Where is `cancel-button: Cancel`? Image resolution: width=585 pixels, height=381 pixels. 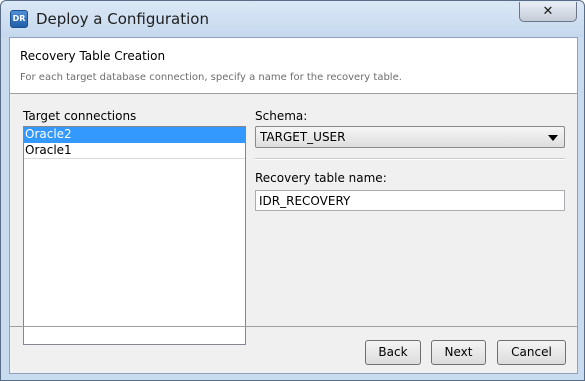
cancel-button: Cancel is located at coordinates (531, 352).